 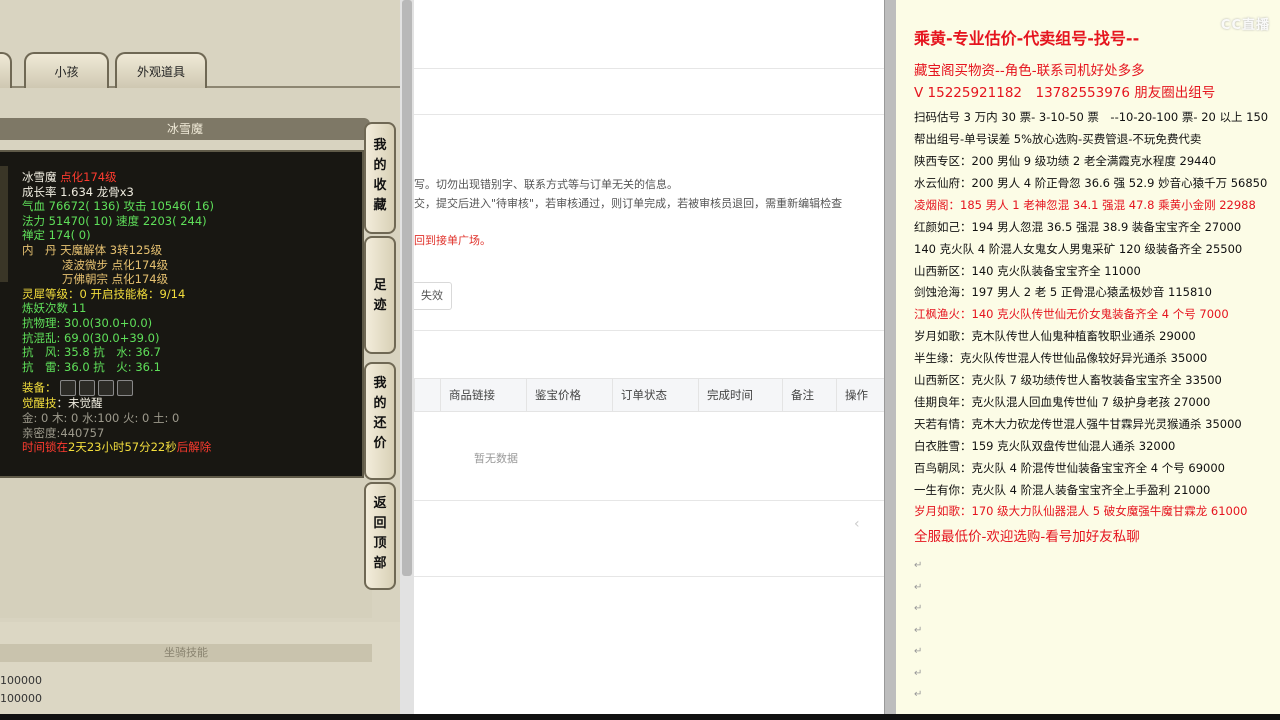 What do you see at coordinates (380, 563) in the screenshot?
I see `btn-char: 部` at bounding box center [380, 563].